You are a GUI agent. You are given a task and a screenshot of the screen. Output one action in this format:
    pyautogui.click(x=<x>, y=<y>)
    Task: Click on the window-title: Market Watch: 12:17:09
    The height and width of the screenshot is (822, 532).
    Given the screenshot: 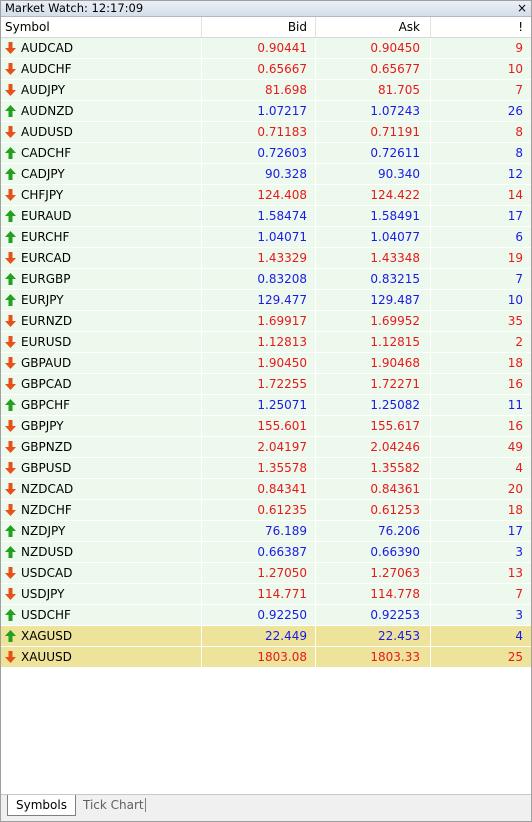 What is the action you would take?
    pyautogui.click(x=74, y=8)
    